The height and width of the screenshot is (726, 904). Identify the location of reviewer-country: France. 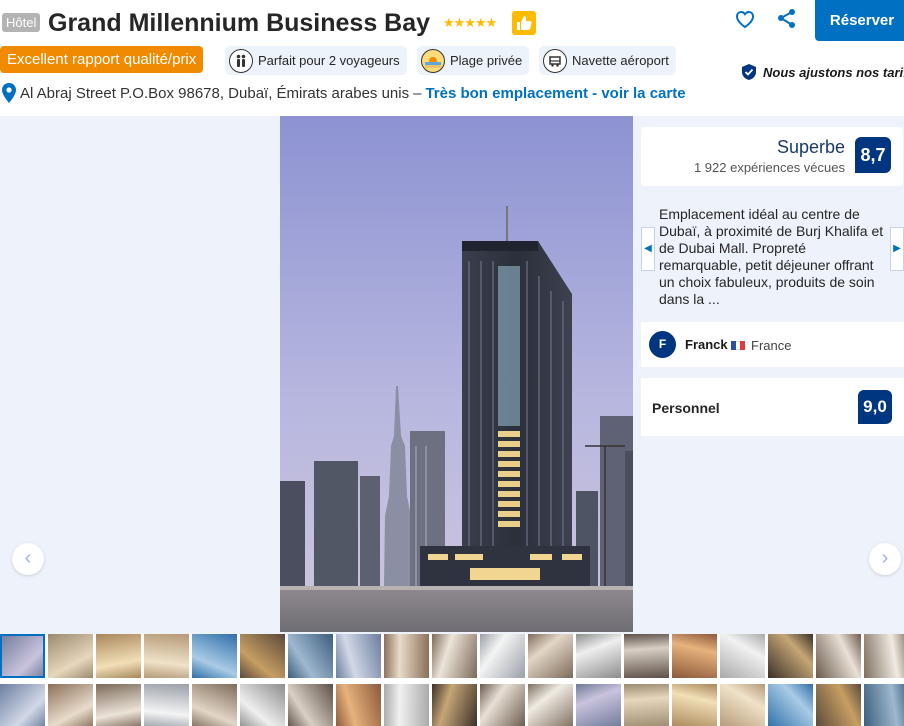
(771, 345).